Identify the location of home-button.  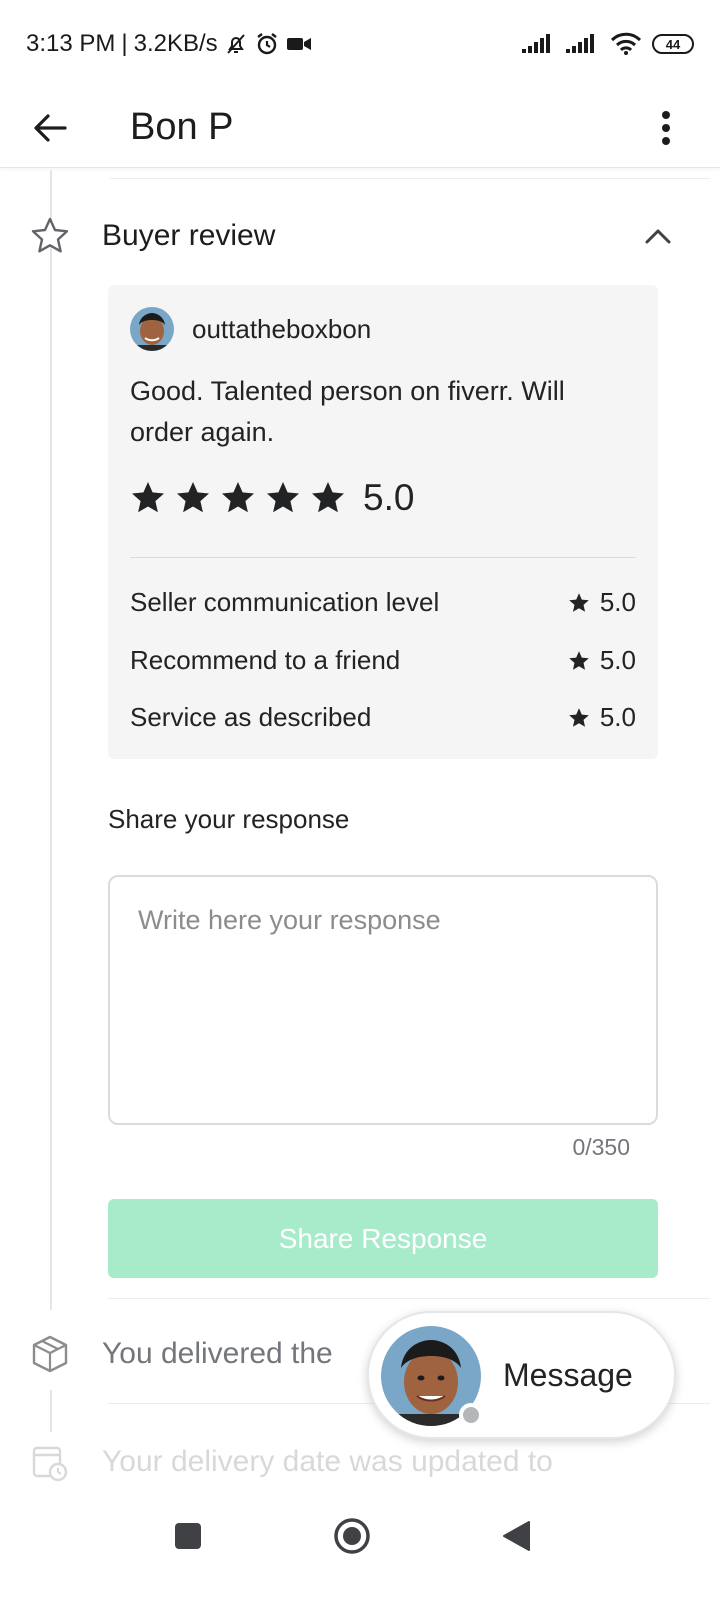
(352, 1536).